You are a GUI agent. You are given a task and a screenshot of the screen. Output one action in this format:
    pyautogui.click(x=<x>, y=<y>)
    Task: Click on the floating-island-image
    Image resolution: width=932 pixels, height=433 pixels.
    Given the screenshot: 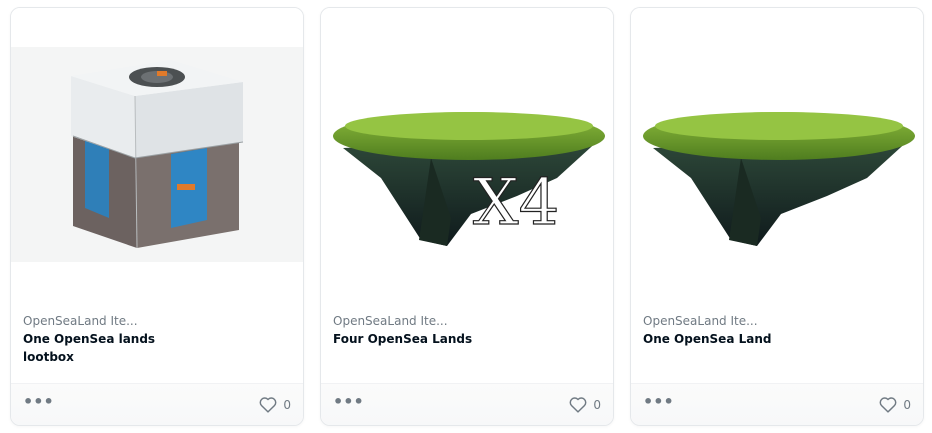 What is the action you would take?
    pyautogui.click(x=779, y=179)
    